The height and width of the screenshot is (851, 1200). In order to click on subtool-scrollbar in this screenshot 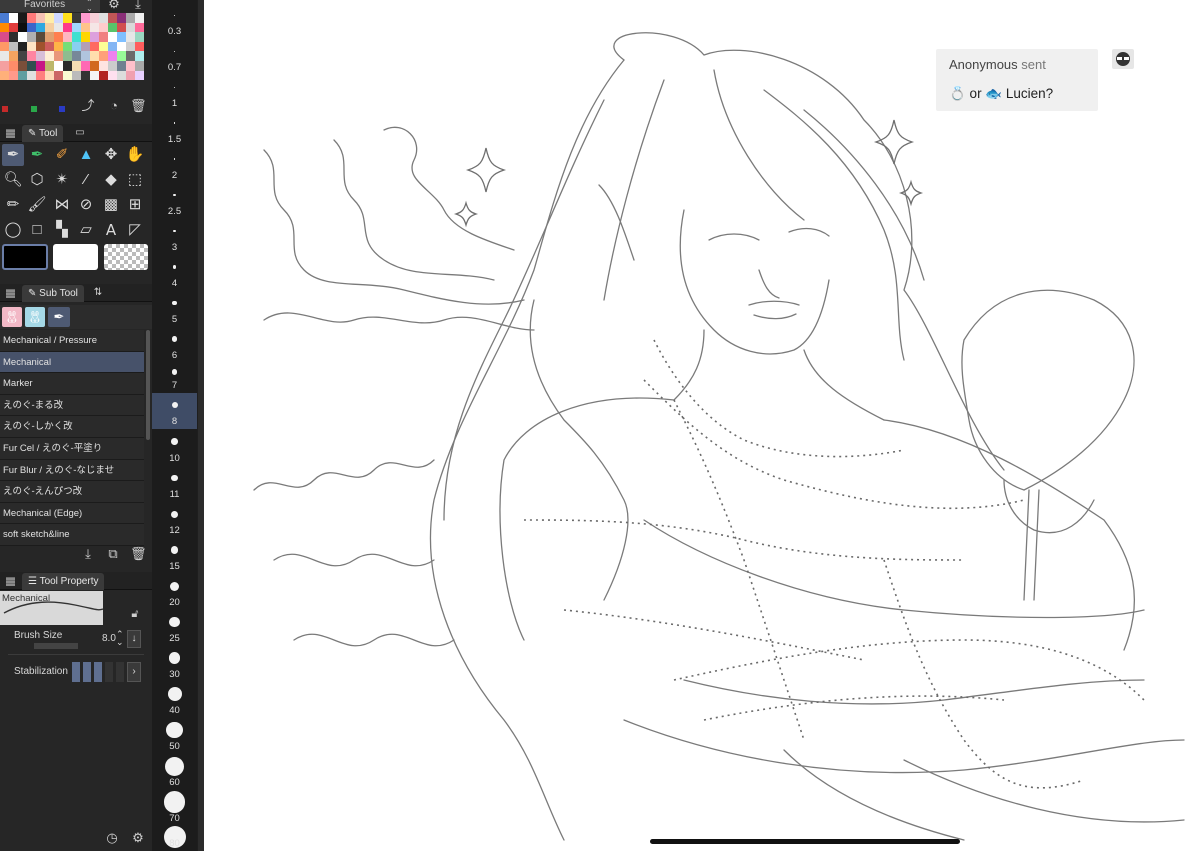, I will do `click(148, 385)`.